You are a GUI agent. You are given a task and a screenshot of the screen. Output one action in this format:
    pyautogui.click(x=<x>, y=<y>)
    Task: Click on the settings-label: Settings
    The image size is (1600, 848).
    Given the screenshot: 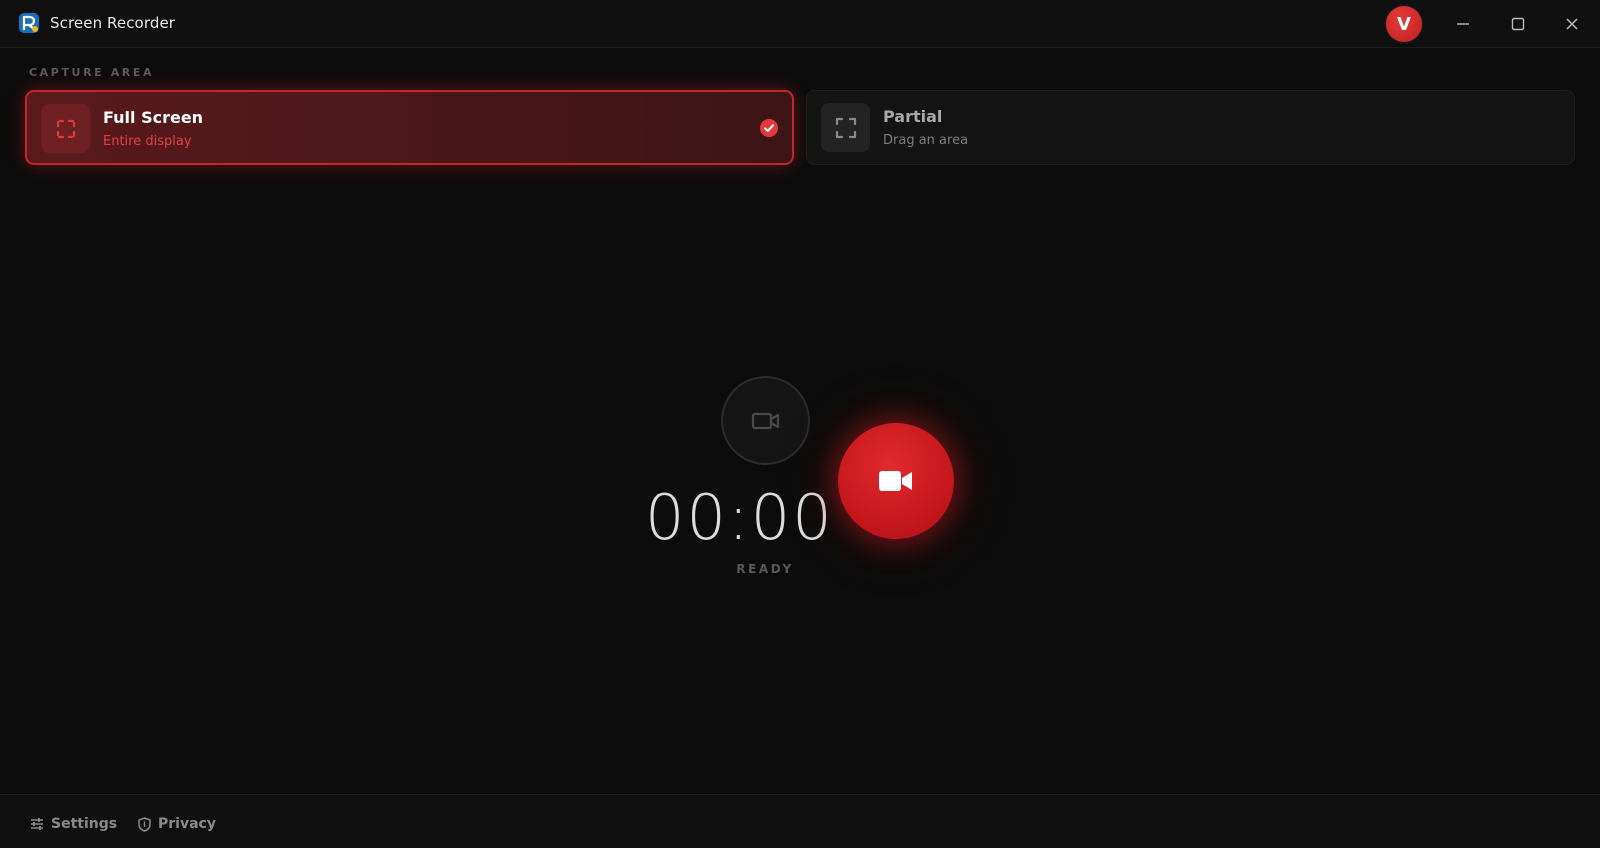 What is the action you would take?
    pyautogui.click(x=84, y=824)
    